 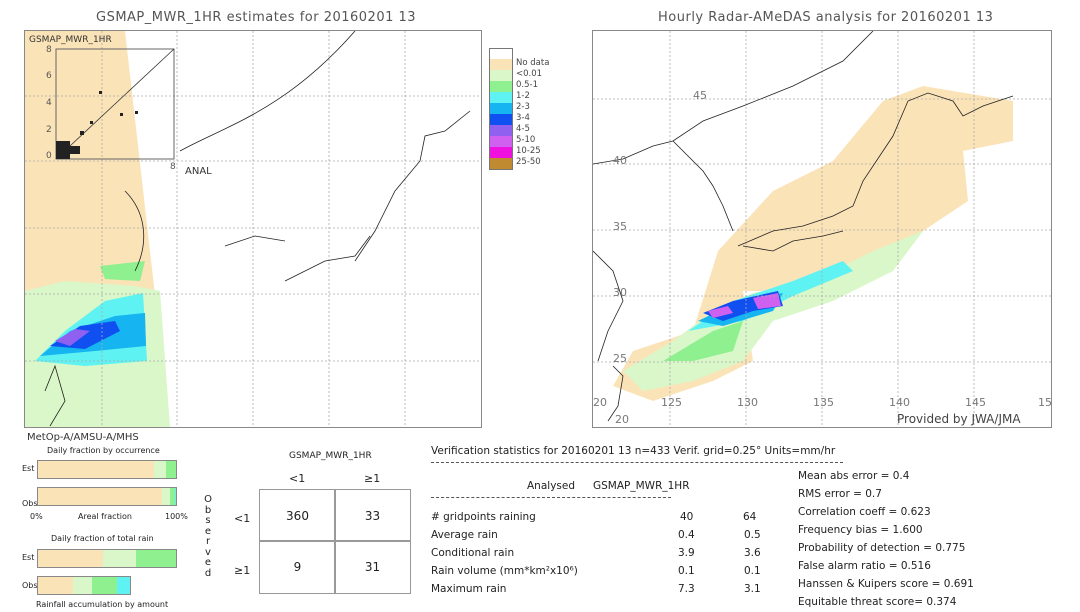 What do you see at coordinates (641, 486) in the screenshot?
I see `col-model: GSMAP_MWR_1HR` at bounding box center [641, 486].